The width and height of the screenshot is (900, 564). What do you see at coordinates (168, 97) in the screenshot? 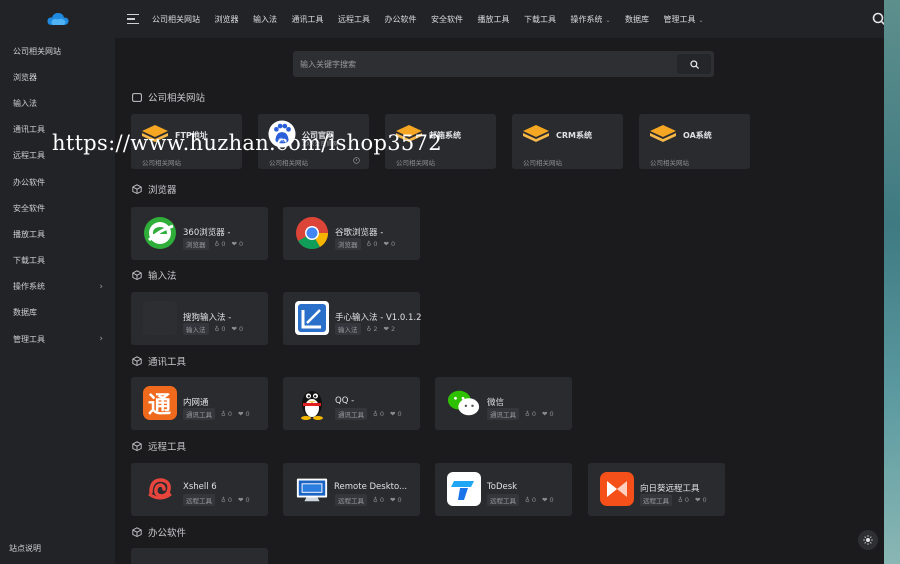
I see `section-title-company: 公司相关网站` at bounding box center [168, 97].